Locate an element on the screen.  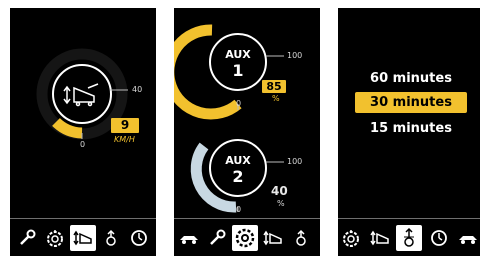
aux2-title: AUX is located at coordinates (238, 160).